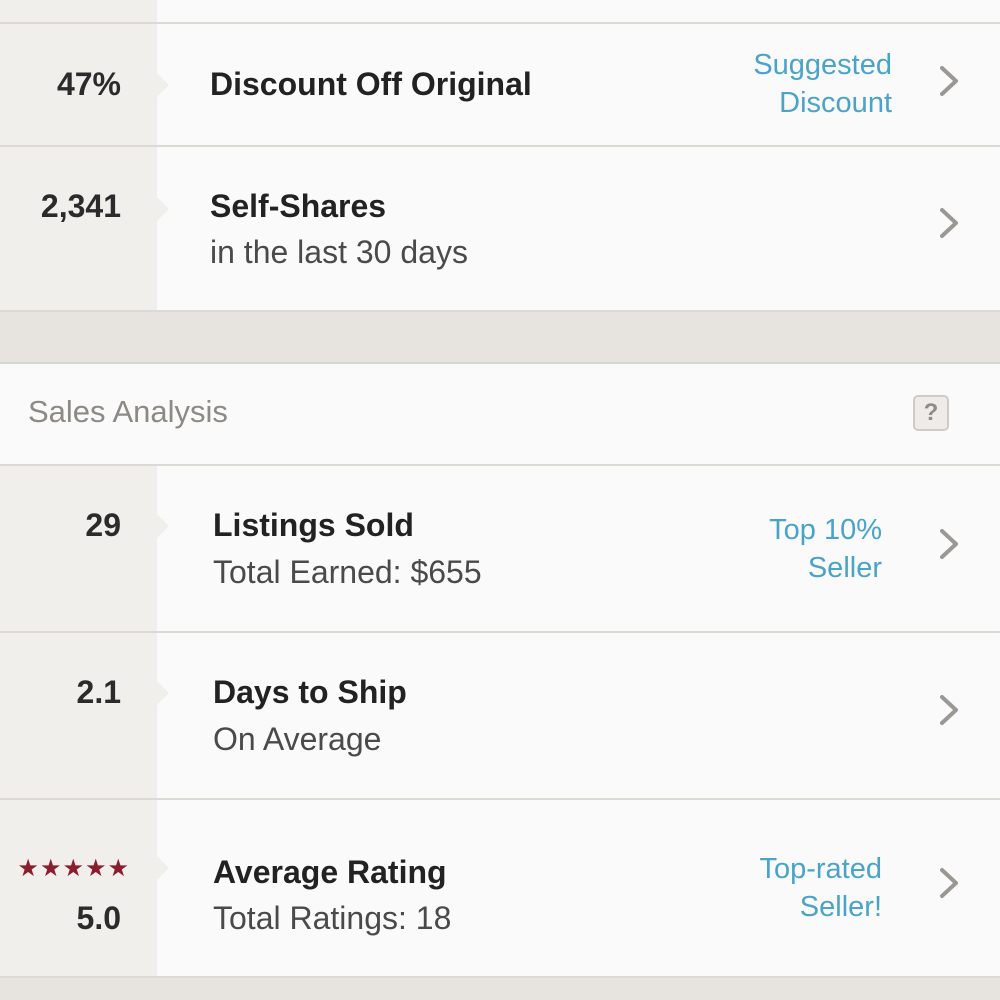 The width and height of the screenshot is (1000, 1000). What do you see at coordinates (825, 530) in the screenshot?
I see `badge-line-1: Top 10%` at bounding box center [825, 530].